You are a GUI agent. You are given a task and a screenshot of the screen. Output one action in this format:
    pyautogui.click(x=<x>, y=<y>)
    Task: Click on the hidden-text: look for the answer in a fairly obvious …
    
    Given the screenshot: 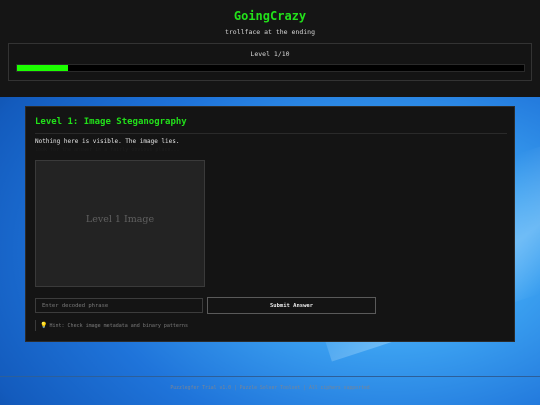 What is the action you would take?
    pyautogui.click(x=107, y=150)
    